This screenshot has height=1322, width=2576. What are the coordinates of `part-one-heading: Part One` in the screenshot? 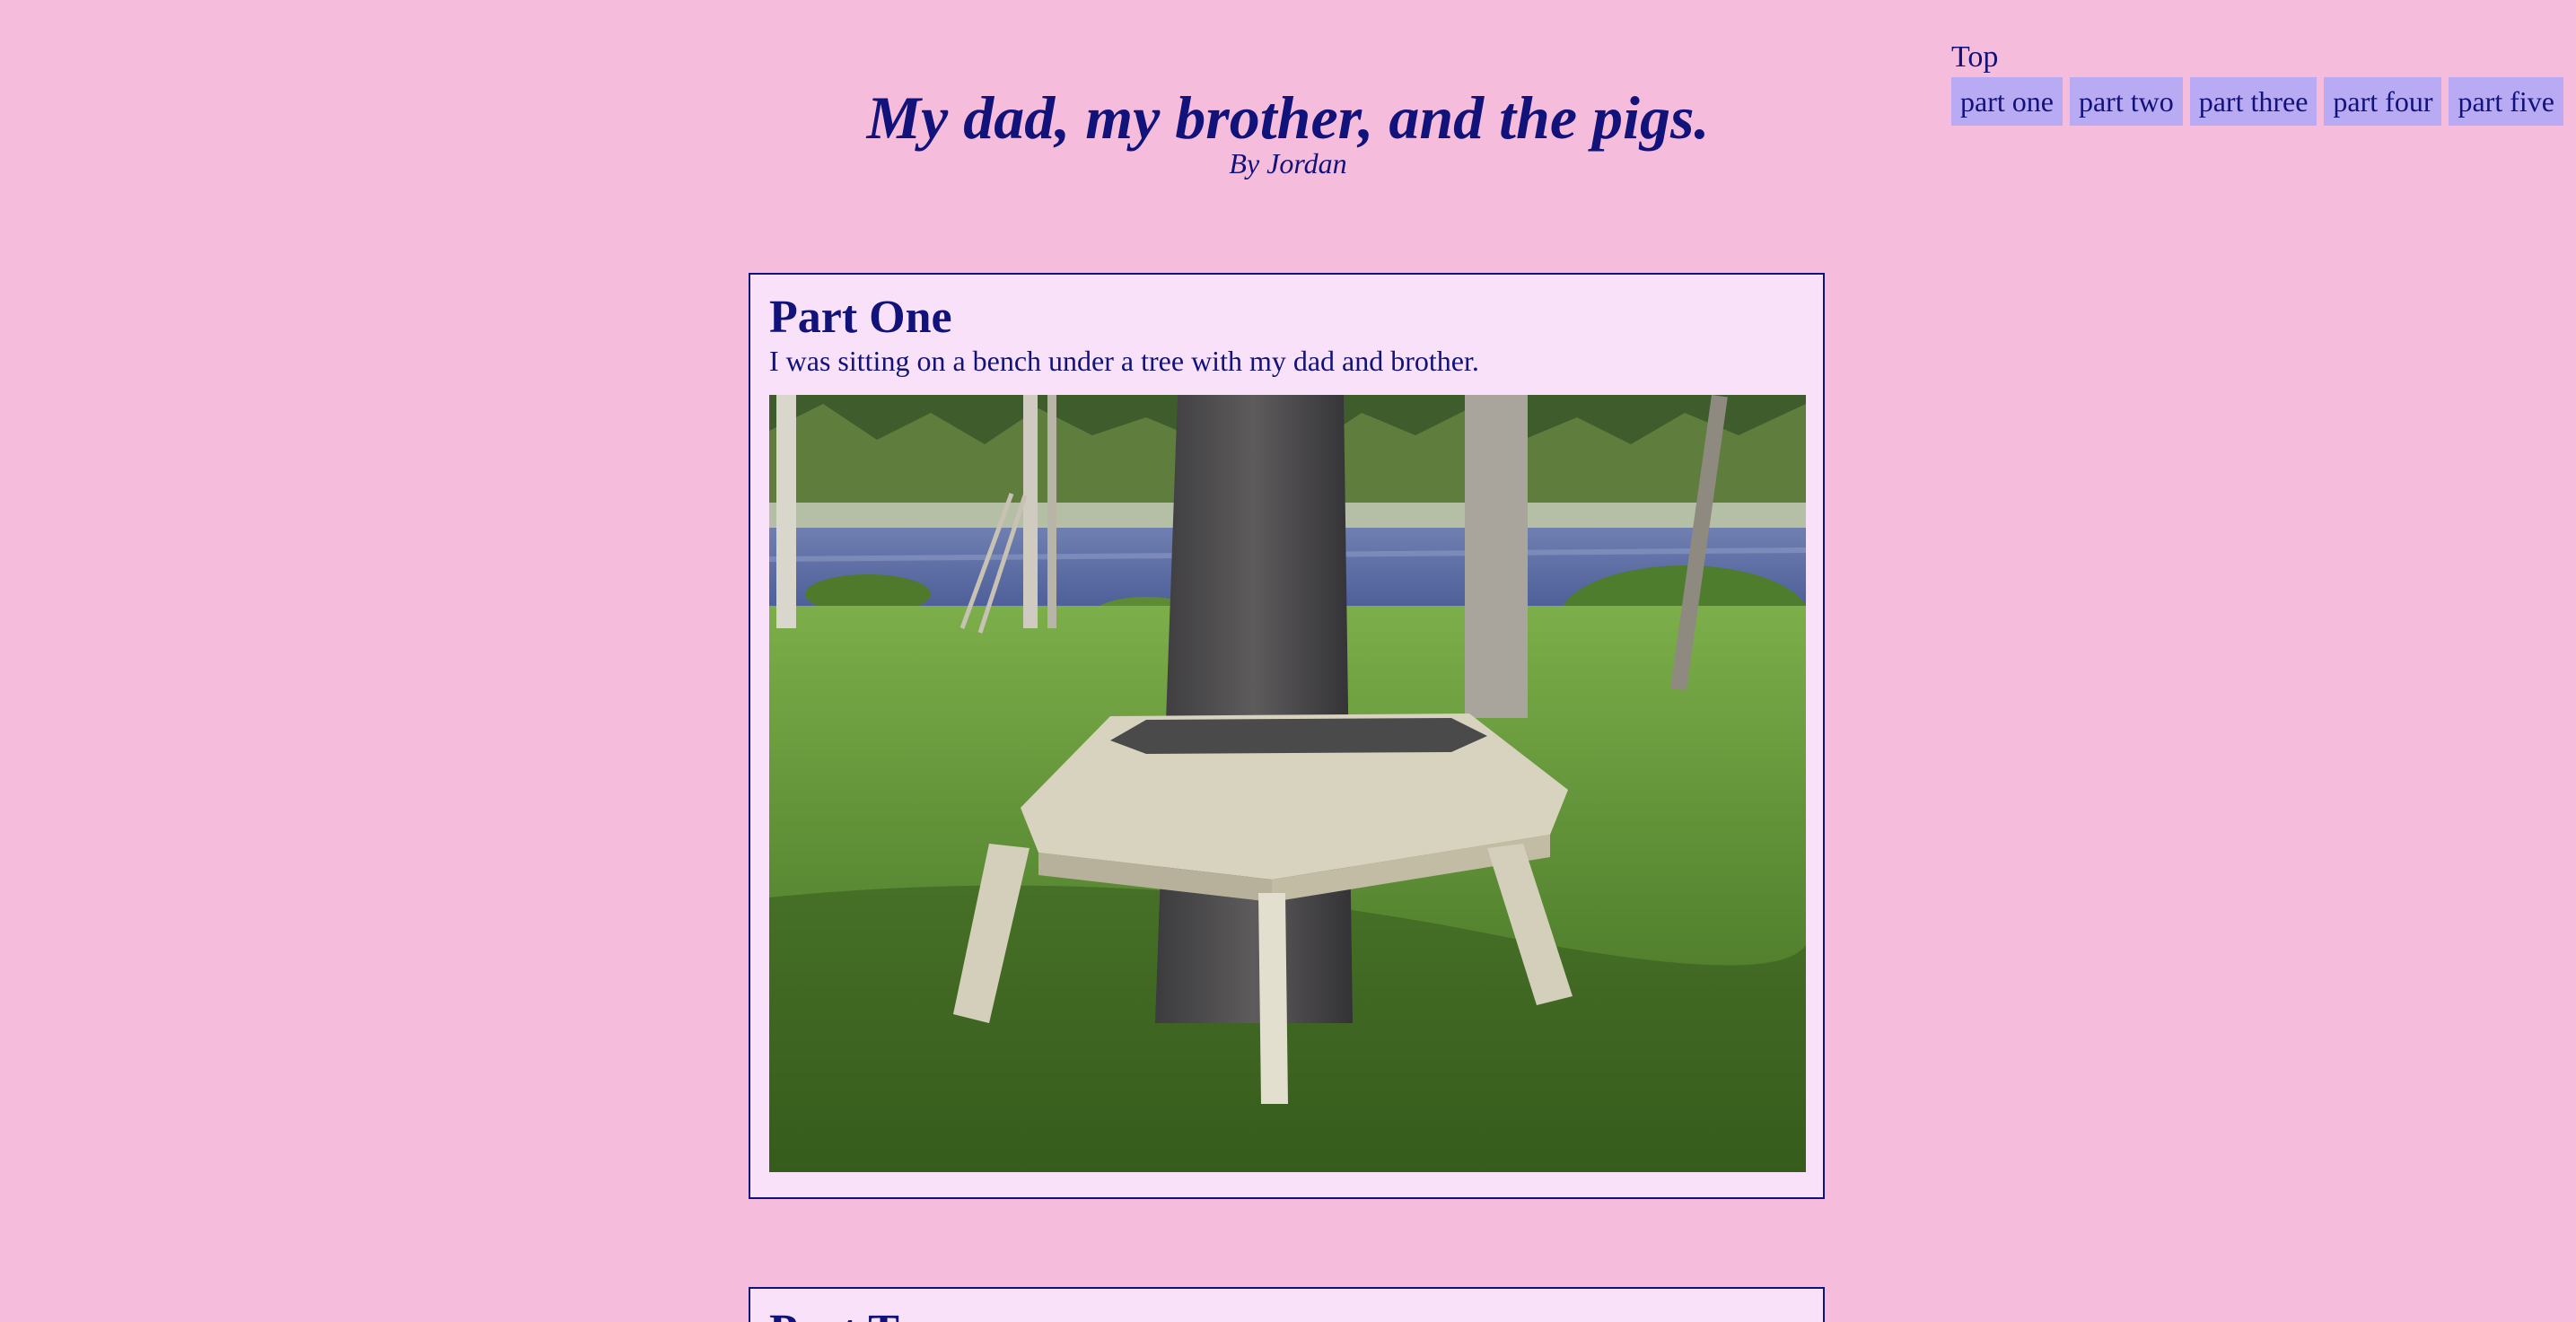 It's located at (860, 317).